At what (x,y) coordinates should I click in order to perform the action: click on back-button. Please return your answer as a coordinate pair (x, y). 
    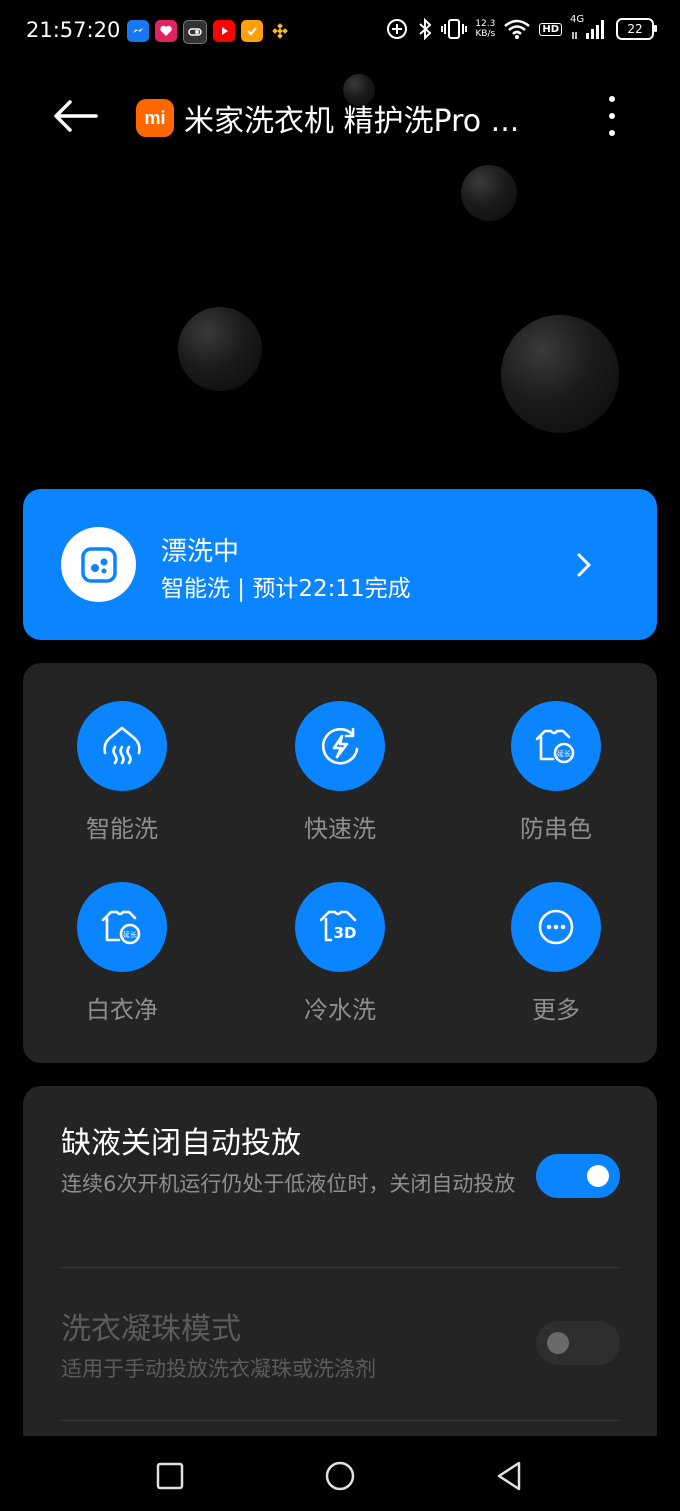
    Looking at the image, I should click on (75, 116).